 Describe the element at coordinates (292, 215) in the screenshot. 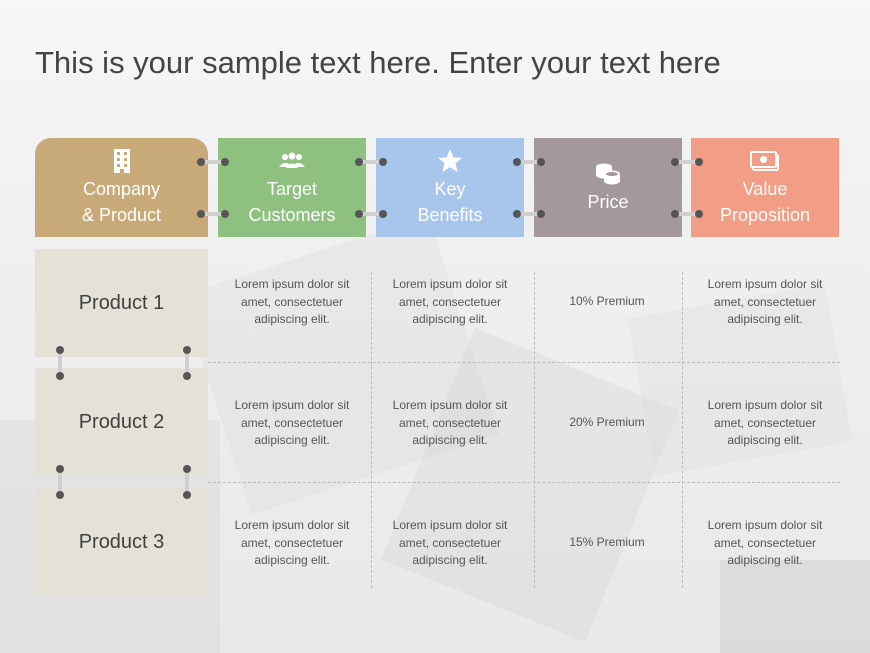

I see `header-label-line2: Customers` at that location.